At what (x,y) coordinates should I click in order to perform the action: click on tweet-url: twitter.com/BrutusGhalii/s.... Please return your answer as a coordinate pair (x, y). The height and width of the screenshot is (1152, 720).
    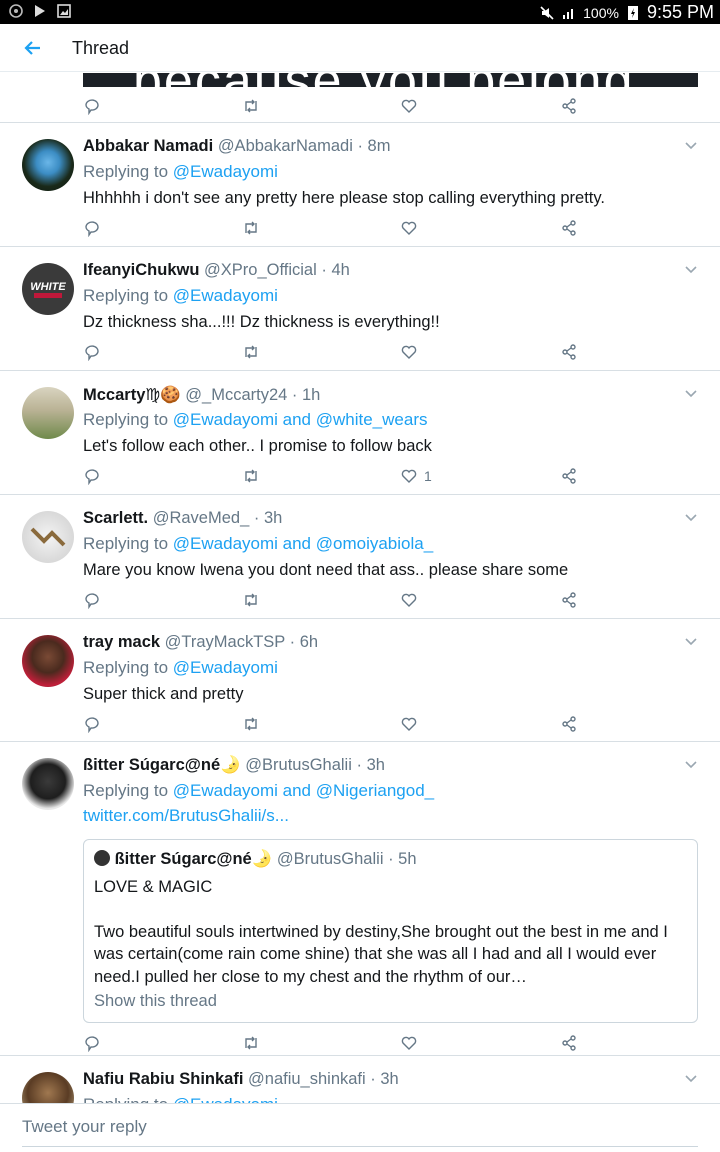
    Looking at the image, I should click on (186, 815).